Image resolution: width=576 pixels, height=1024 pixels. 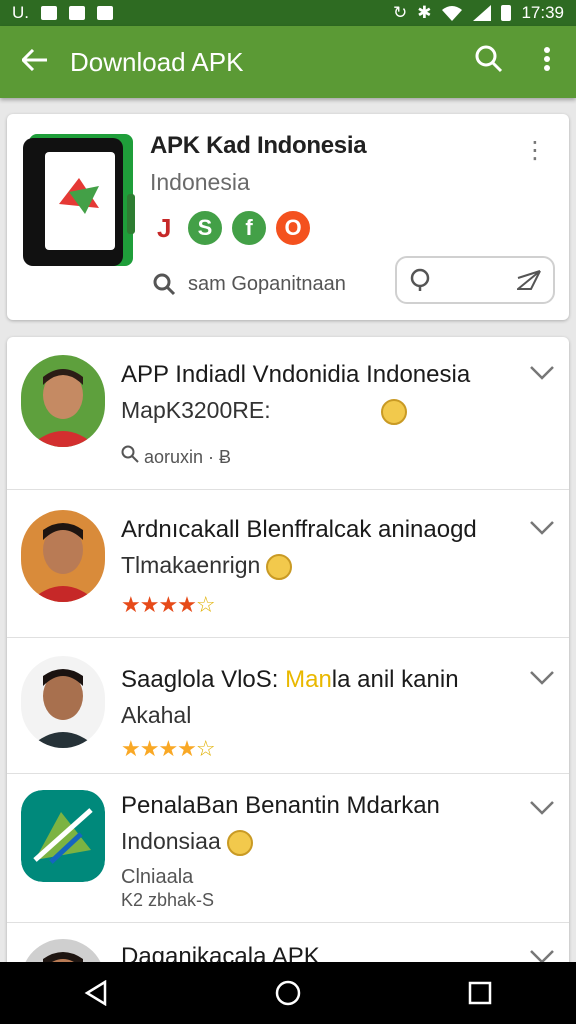 I want to click on signal-icon, so click(x=482, y=13).